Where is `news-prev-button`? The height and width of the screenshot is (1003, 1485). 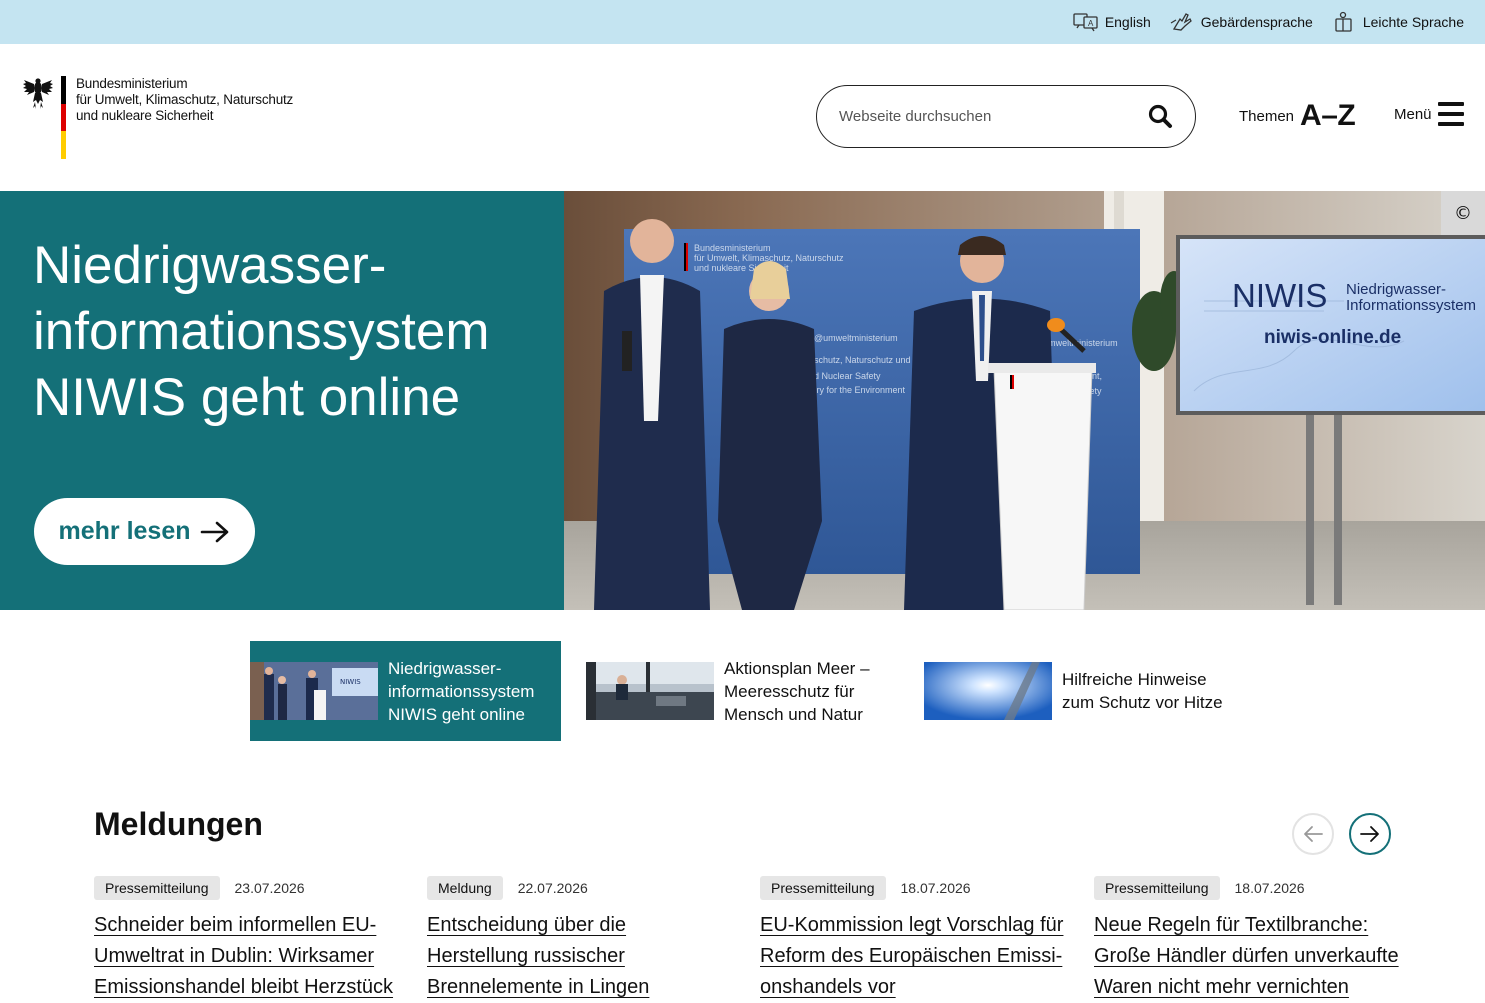
news-prev-button is located at coordinates (1313, 834).